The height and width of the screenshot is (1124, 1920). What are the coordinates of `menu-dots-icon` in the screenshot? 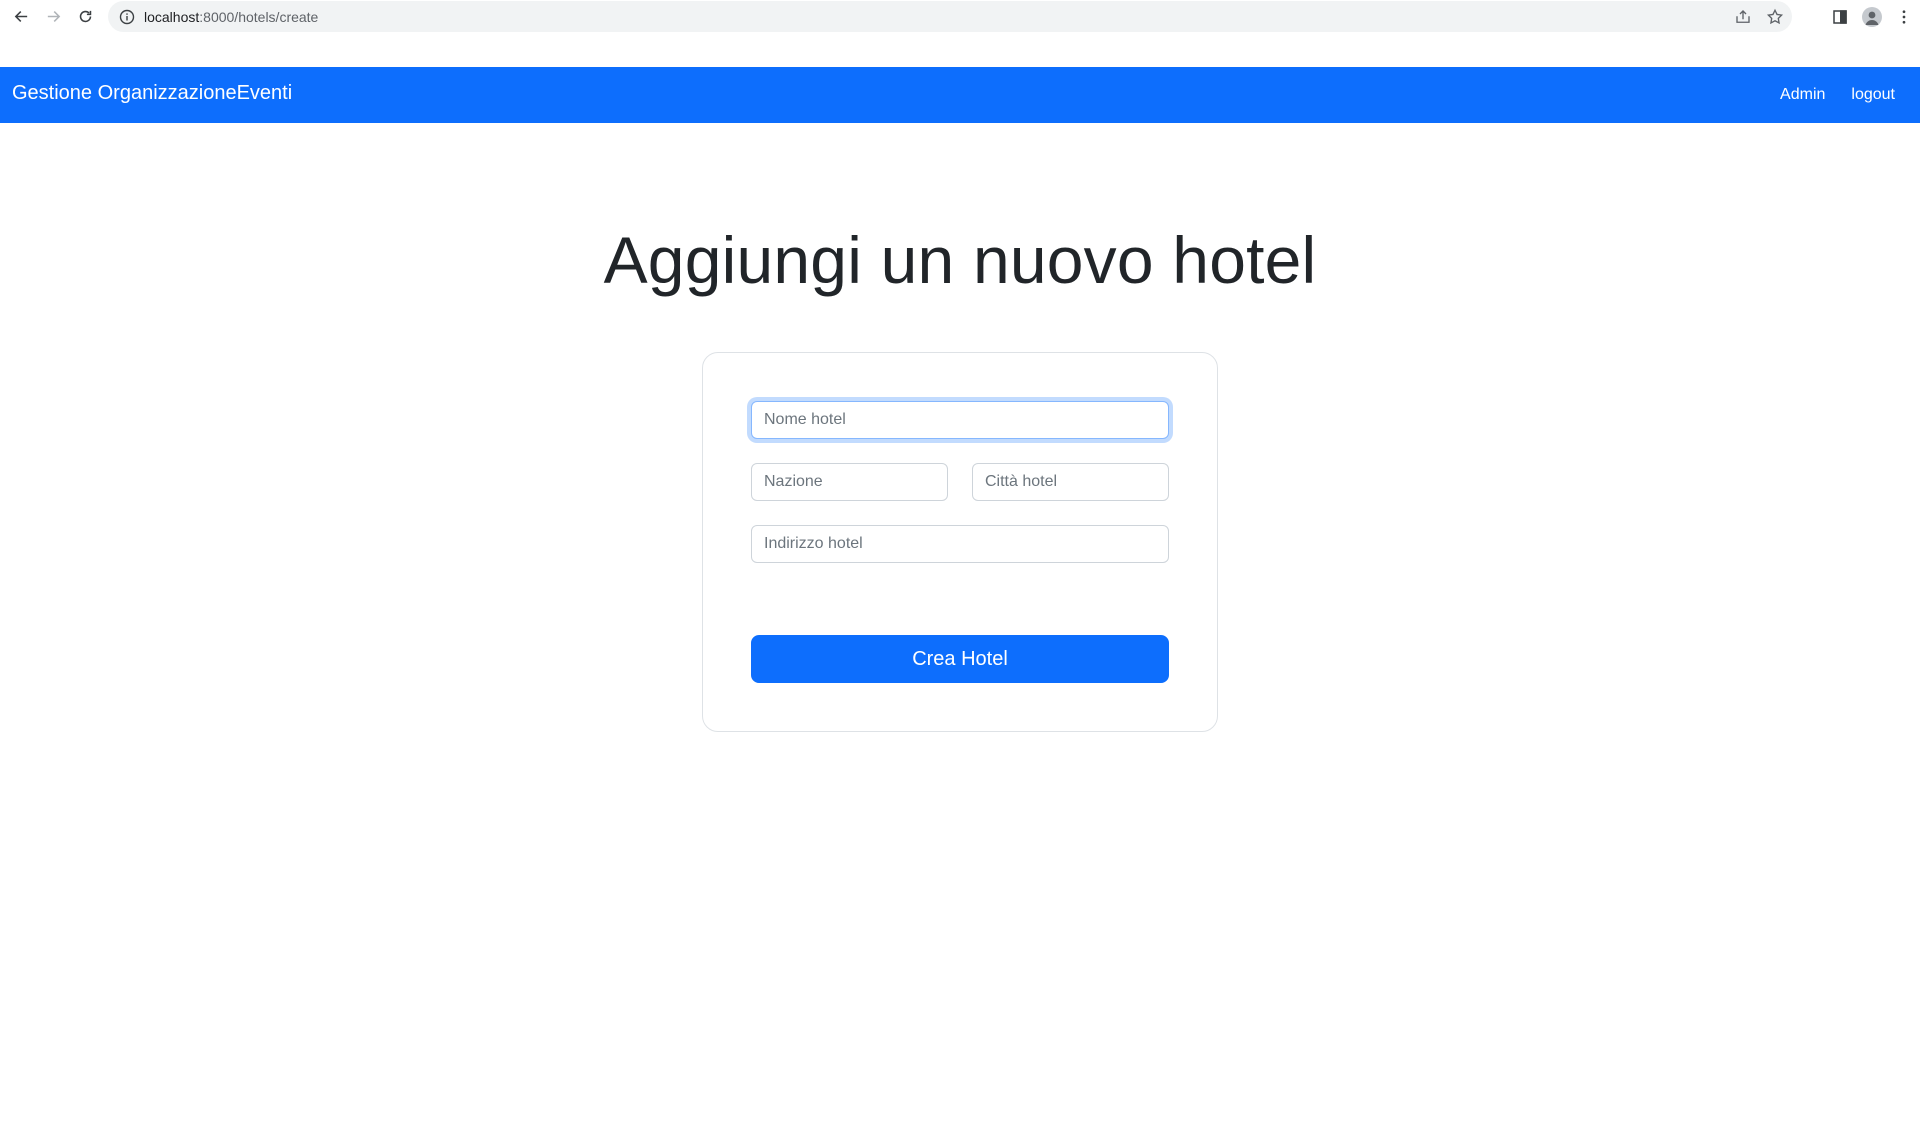 It's located at (1904, 17).